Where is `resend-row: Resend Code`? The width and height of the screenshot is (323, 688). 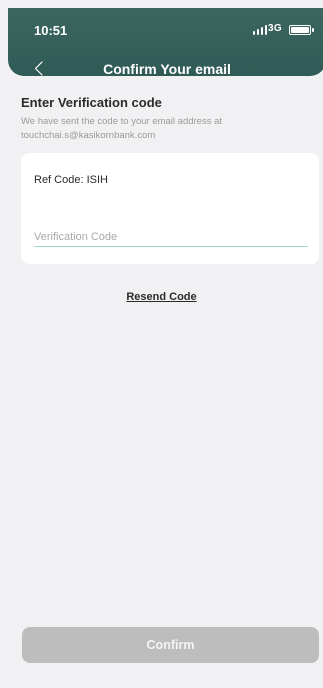 resend-row: Resend Code is located at coordinates (161, 296).